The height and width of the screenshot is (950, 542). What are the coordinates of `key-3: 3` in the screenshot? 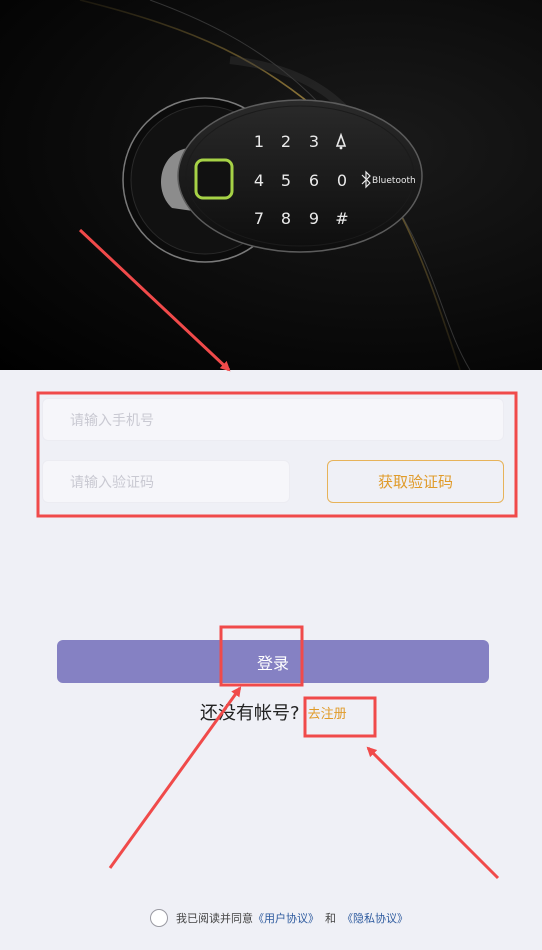 It's located at (314, 141).